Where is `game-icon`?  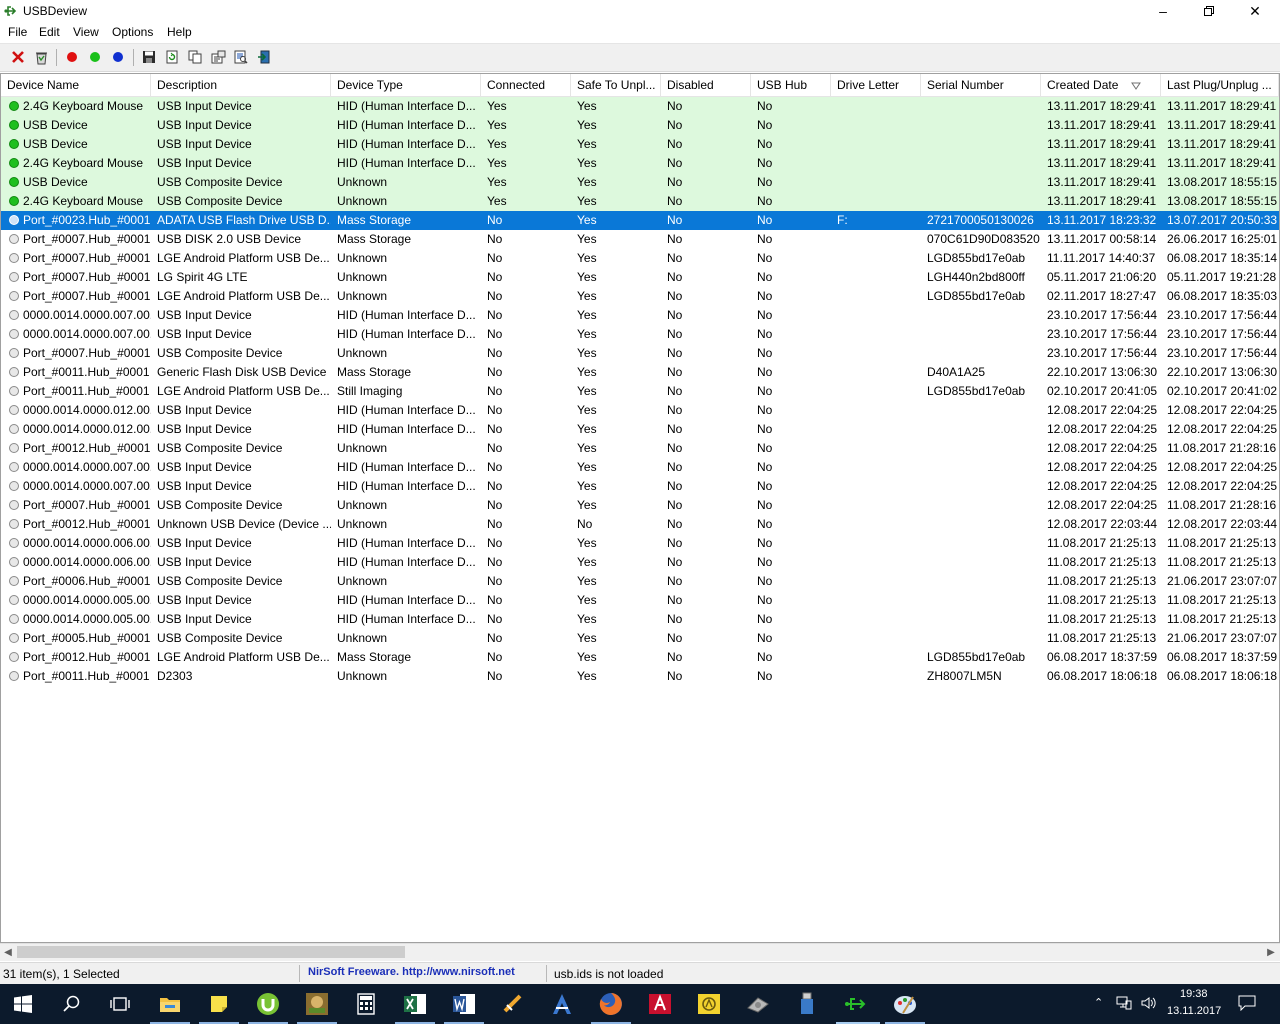 game-icon is located at coordinates (317, 1004).